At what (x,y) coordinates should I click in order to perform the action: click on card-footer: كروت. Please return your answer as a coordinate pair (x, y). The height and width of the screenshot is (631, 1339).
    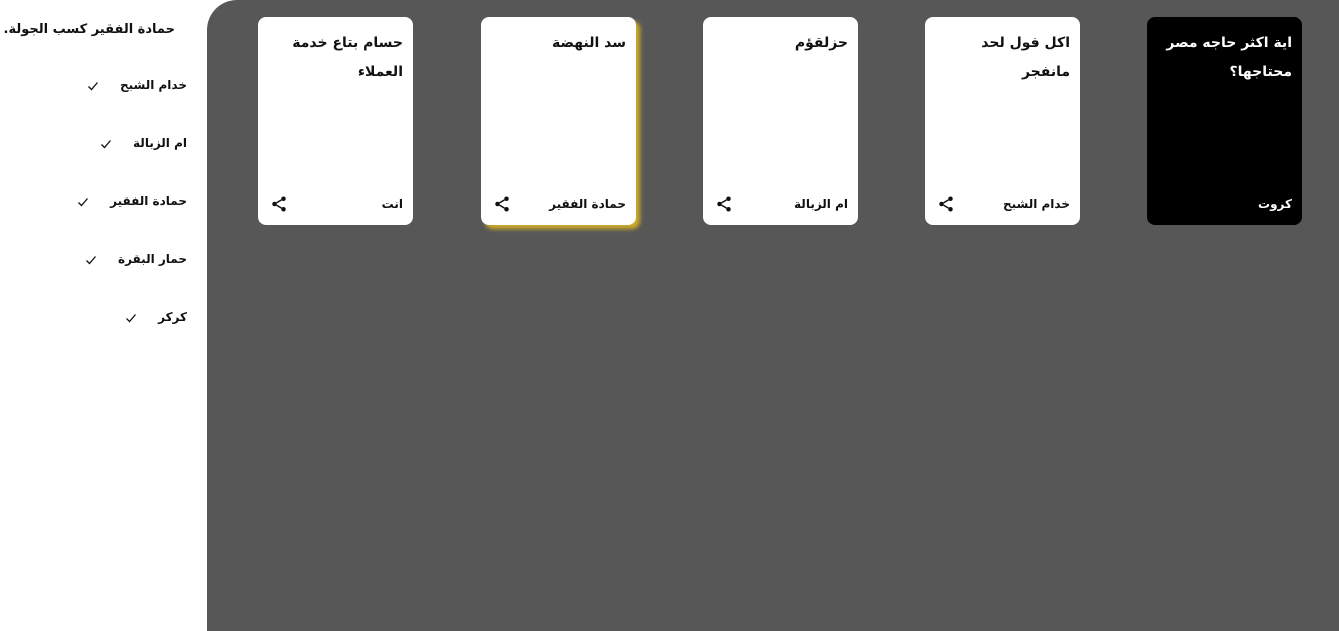
    Looking at the image, I should click on (1224, 204).